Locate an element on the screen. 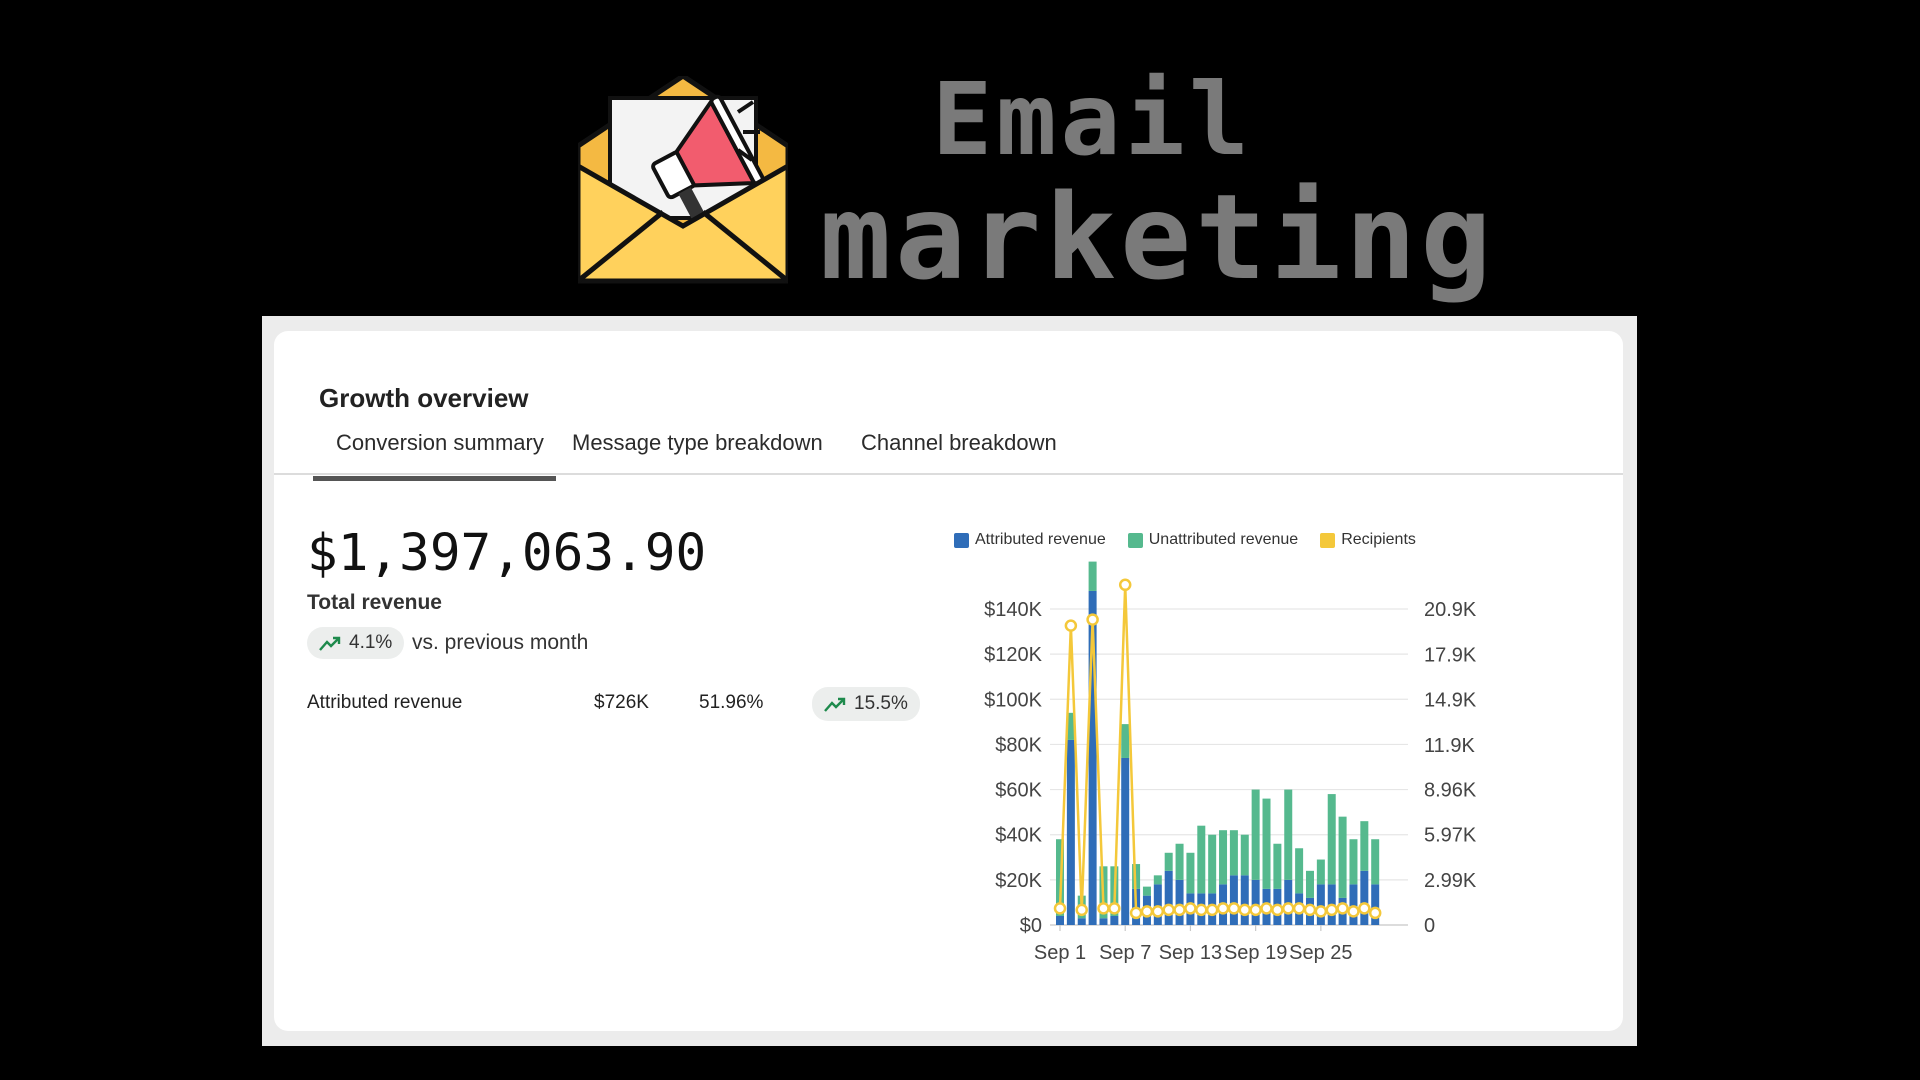 Image resolution: width=1920 pixels, height=1080 pixels. legend-item-attributed: Attributed revenue is located at coordinates (1030, 540).